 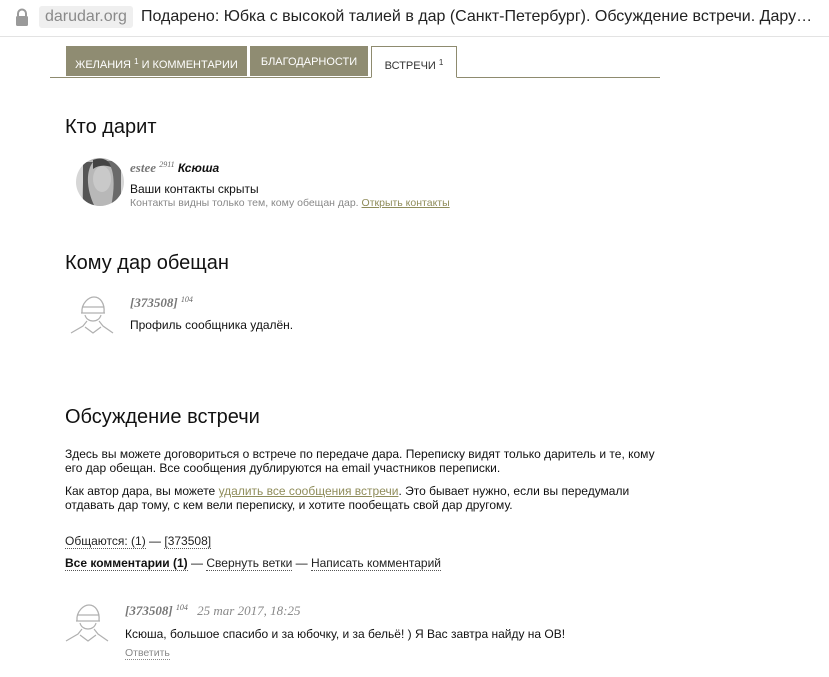 I want to click on delete-messages-link: удалить все сообщения встречи, so click(x=309, y=491).